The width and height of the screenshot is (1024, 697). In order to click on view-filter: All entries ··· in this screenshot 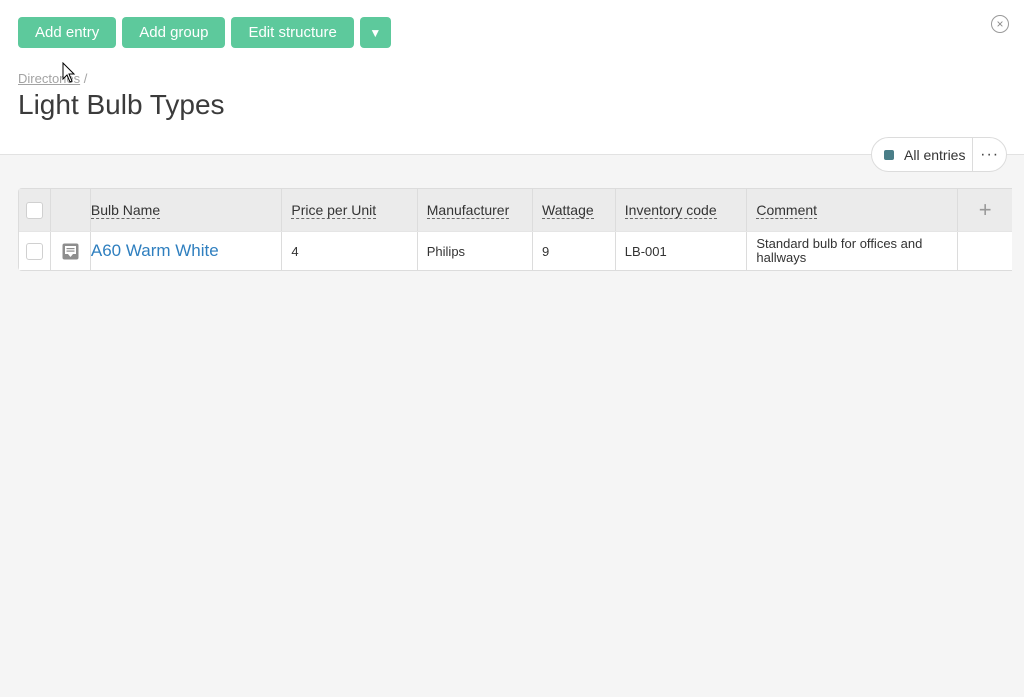, I will do `click(939, 154)`.